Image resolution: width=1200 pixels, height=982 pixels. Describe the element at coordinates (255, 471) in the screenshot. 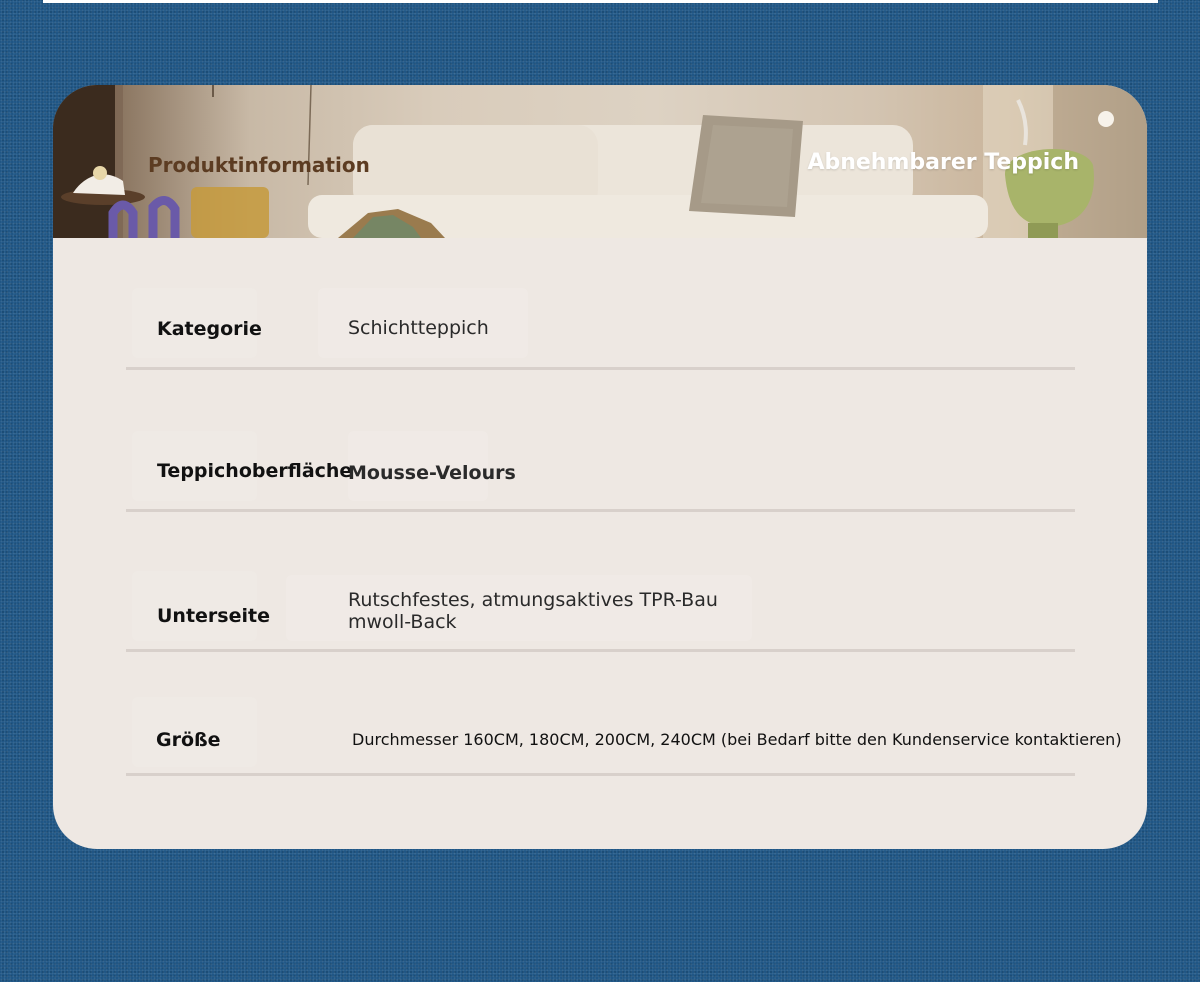

I see `spec-label-teppichoberflaeche: Teppichoberfläche` at that location.